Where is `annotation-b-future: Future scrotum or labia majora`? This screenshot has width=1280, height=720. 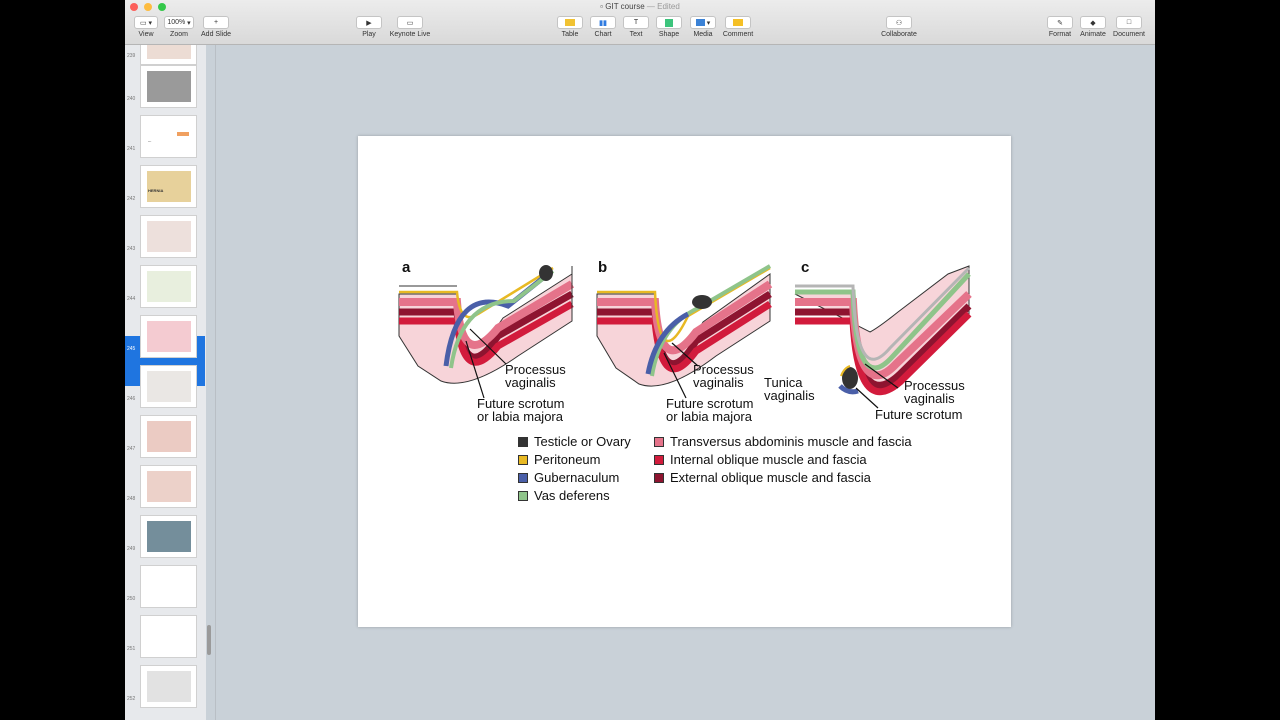
annotation-b-future: Future scrotum or labia majora is located at coordinates (709, 410).